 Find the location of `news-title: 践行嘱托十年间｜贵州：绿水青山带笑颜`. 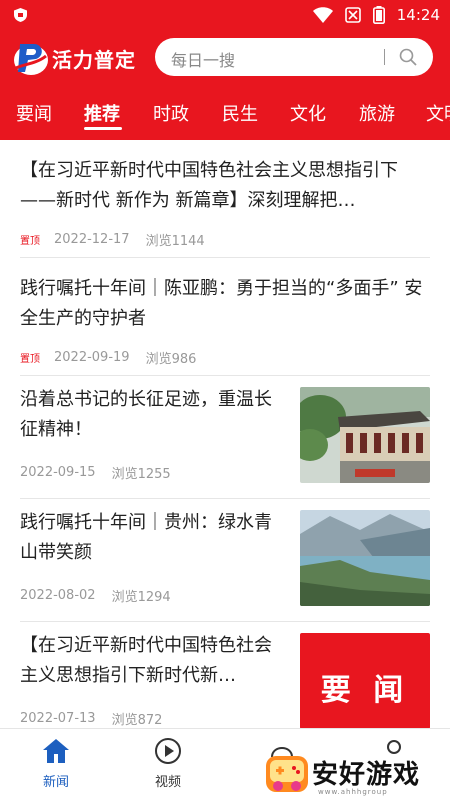

news-title: 践行嘱托十年间｜贵州：绿水青山带笑颜 is located at coordinates (146, 537).